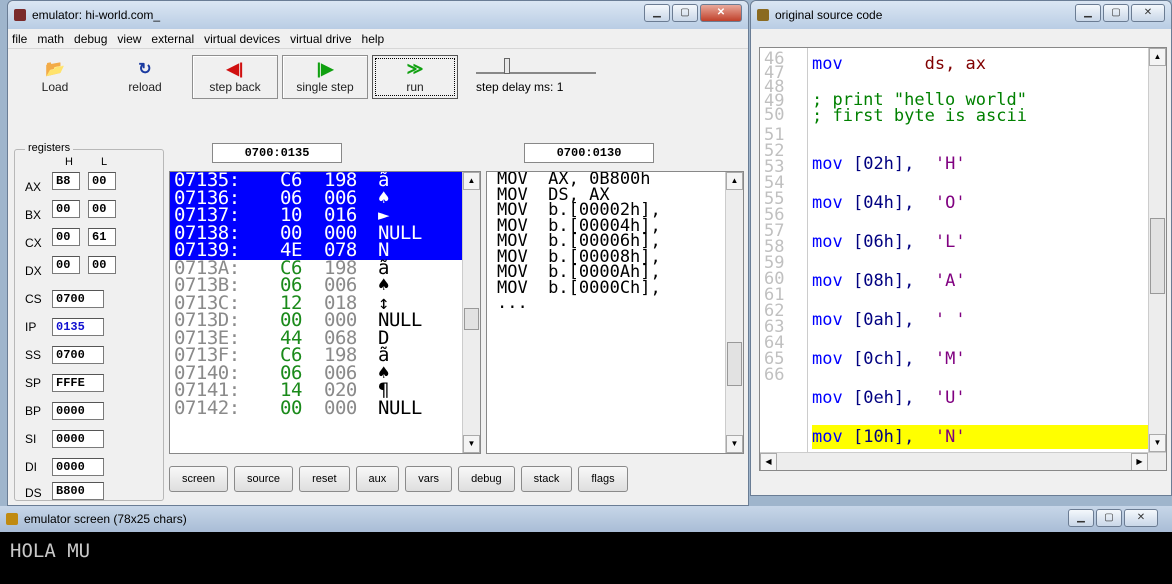 Image resolution: width=1172 pixels, height=584 pixels. I want to click on source-horizontal-scrollbar: ◀ ▶, so click(963, 461).